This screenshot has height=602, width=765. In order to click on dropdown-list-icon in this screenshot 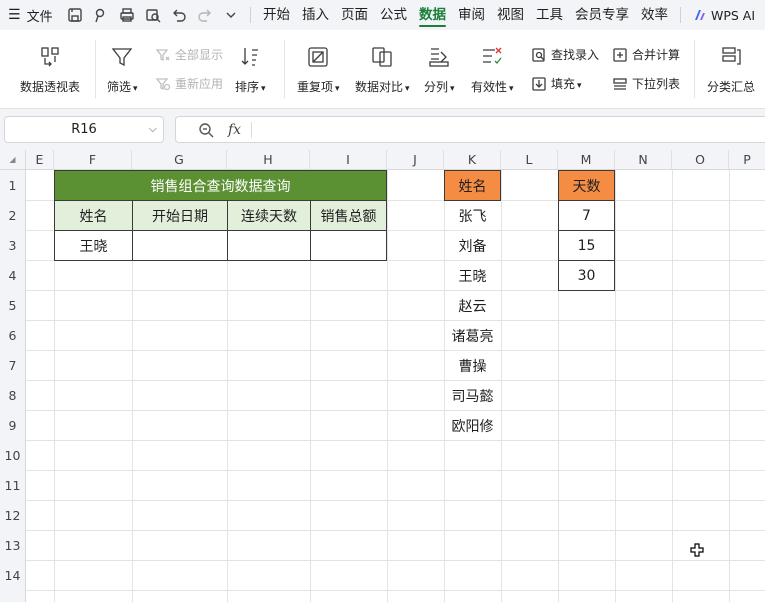, I will do `click(620, 83)`.